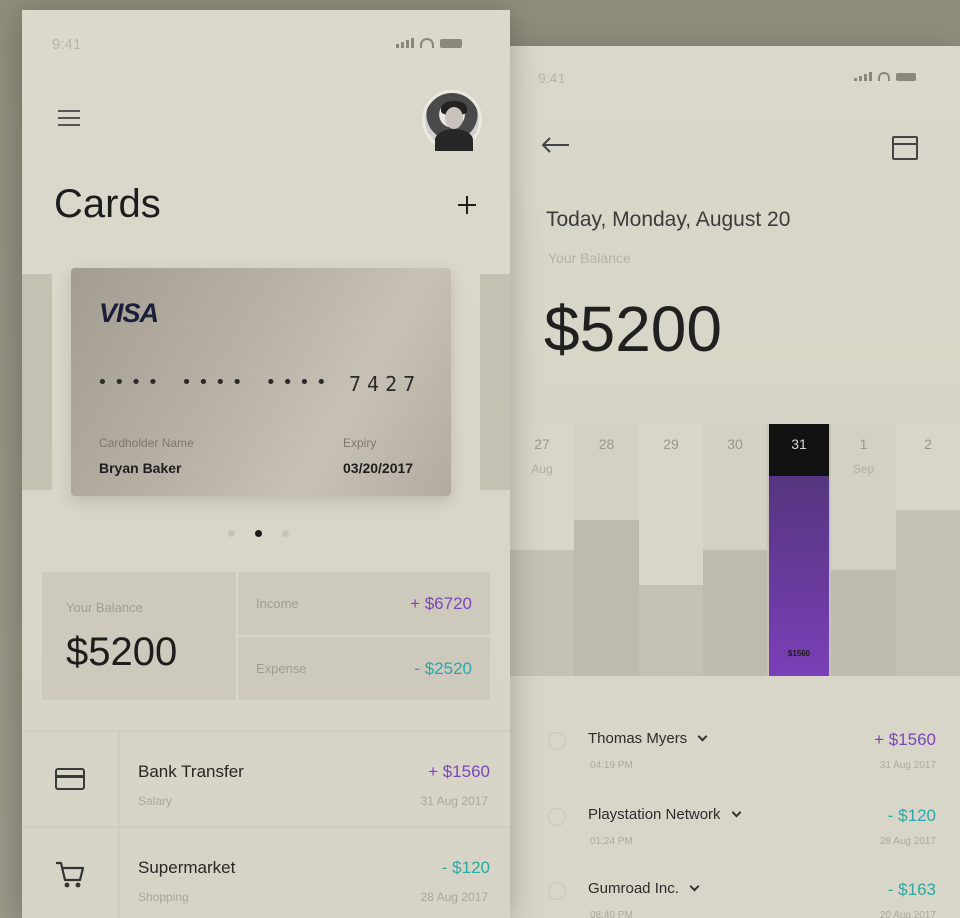 The width and height of the screenshot is (960, 918). I want to click on chart-day-column-selected: $1560 31, so click(799, 550).